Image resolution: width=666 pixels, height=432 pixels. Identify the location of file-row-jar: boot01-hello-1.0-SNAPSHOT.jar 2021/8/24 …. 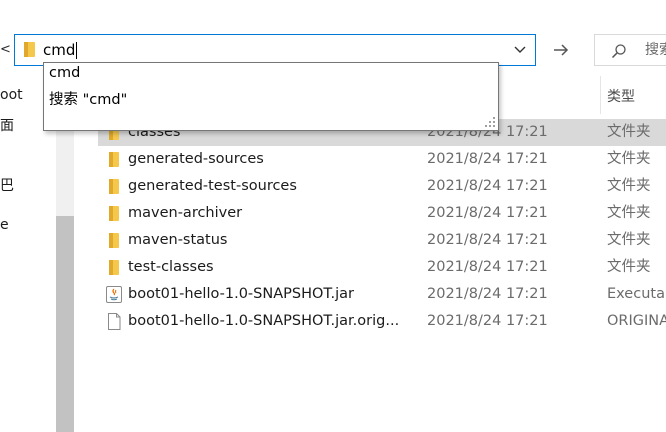
(382, 294).